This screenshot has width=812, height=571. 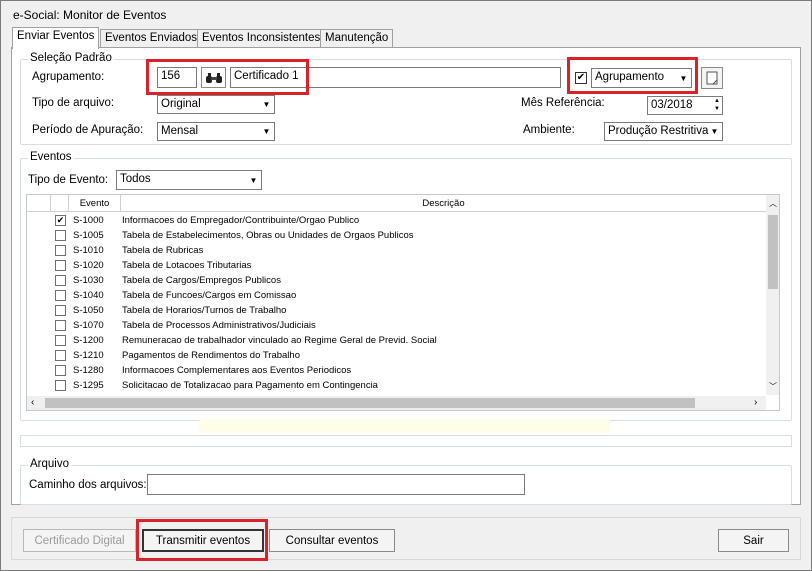 I want to click on highlight-agrupamento, so click(x=227, y=77).